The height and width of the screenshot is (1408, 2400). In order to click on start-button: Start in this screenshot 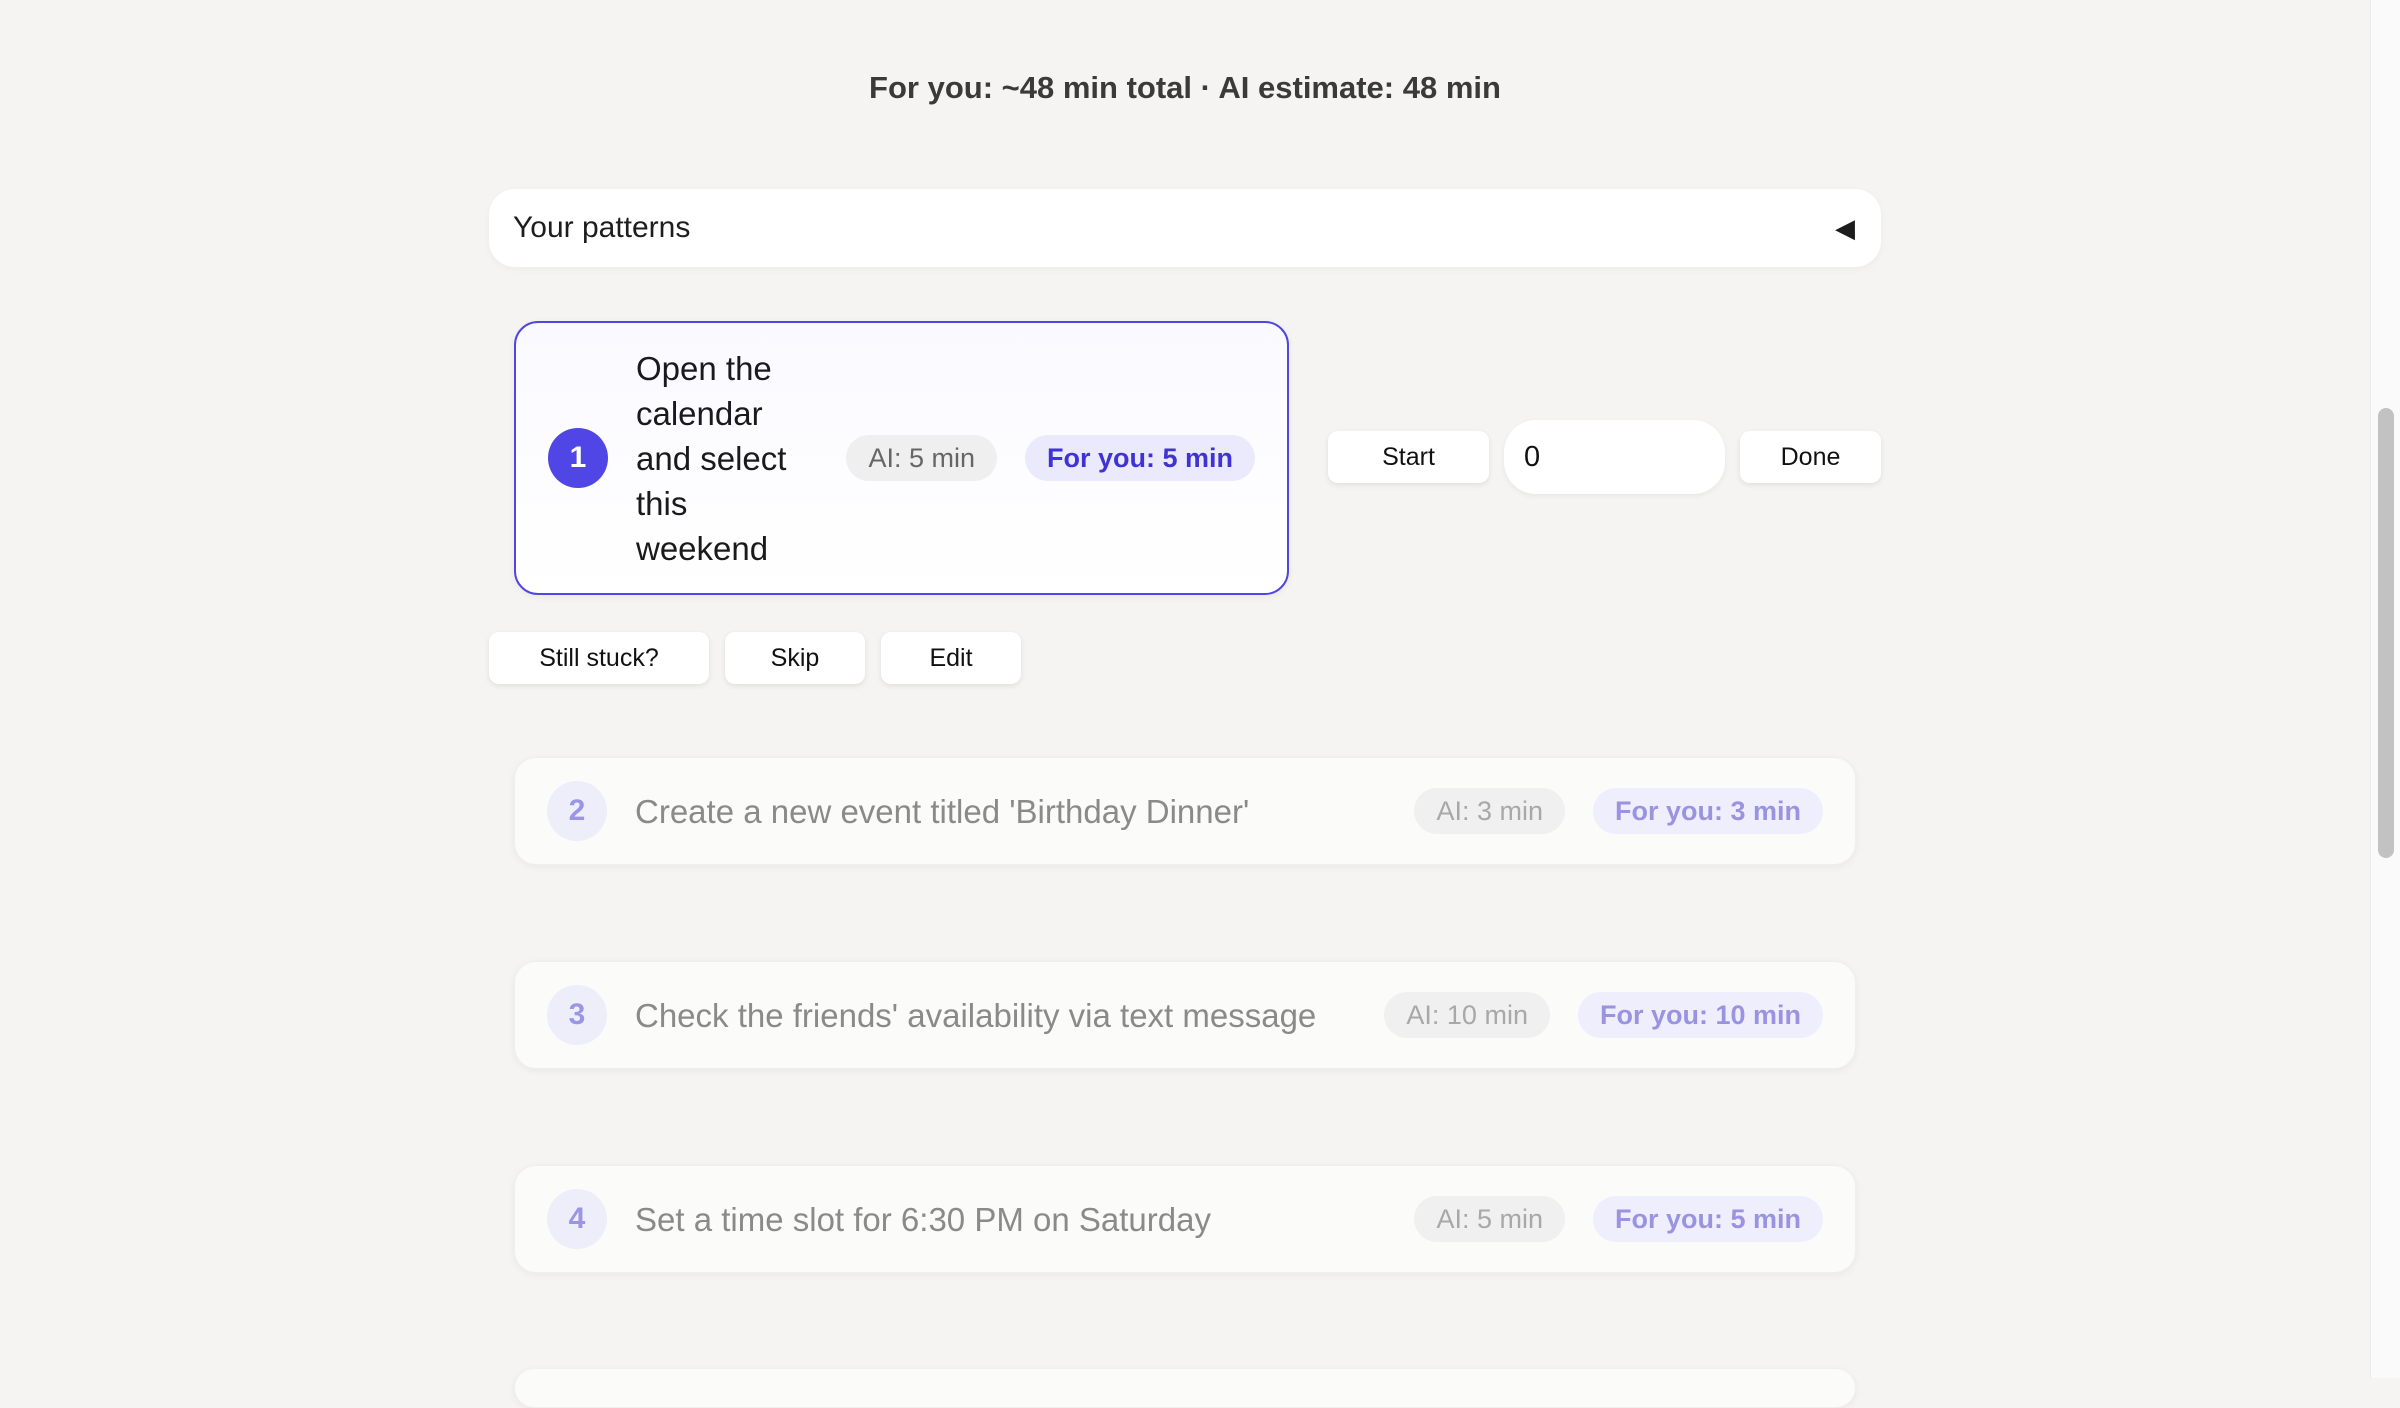, I will do `click(1408, 457)`.